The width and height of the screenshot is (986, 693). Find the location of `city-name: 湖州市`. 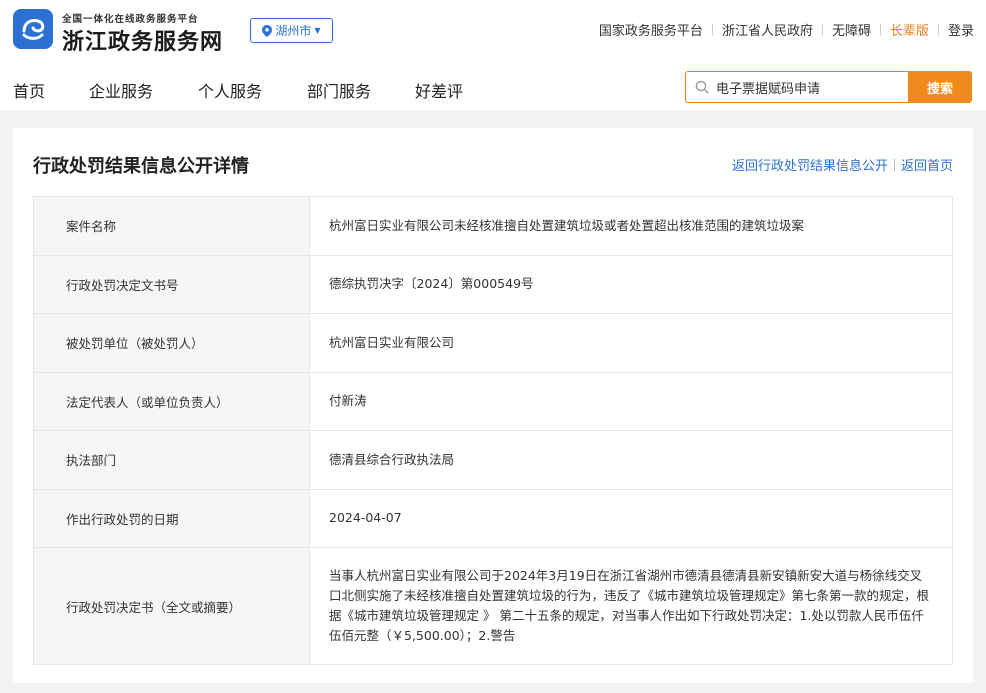

city-name: 湖州市 is located at coordinates (293, 31).